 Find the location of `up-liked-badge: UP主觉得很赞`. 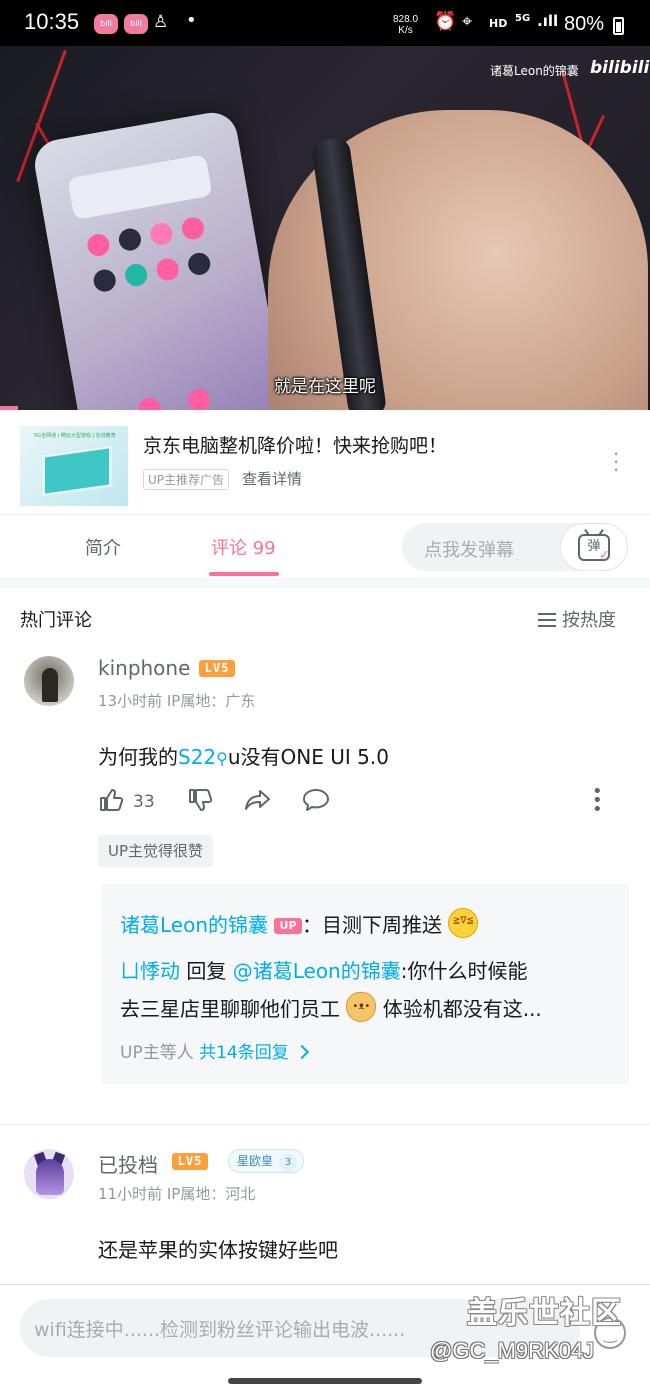

up-liked-badge: UP主觉得很赞 is located at coordinates (156, 851).